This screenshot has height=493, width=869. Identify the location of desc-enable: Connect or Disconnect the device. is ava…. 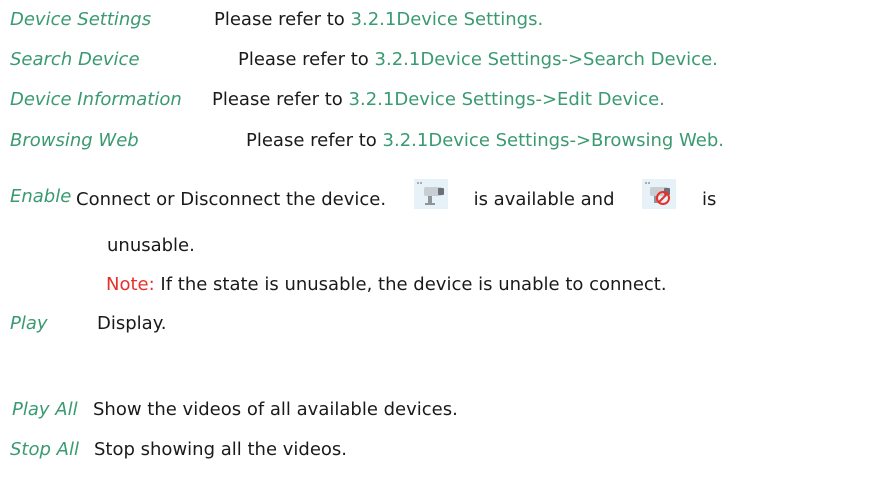
(396, 197).